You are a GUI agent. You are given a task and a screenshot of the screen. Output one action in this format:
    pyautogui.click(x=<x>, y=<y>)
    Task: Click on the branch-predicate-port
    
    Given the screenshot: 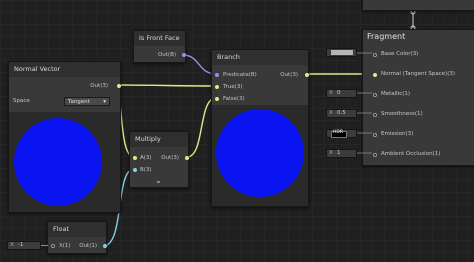 What is the action you would take?
    pyautogui.click(x=217, y=75)
    